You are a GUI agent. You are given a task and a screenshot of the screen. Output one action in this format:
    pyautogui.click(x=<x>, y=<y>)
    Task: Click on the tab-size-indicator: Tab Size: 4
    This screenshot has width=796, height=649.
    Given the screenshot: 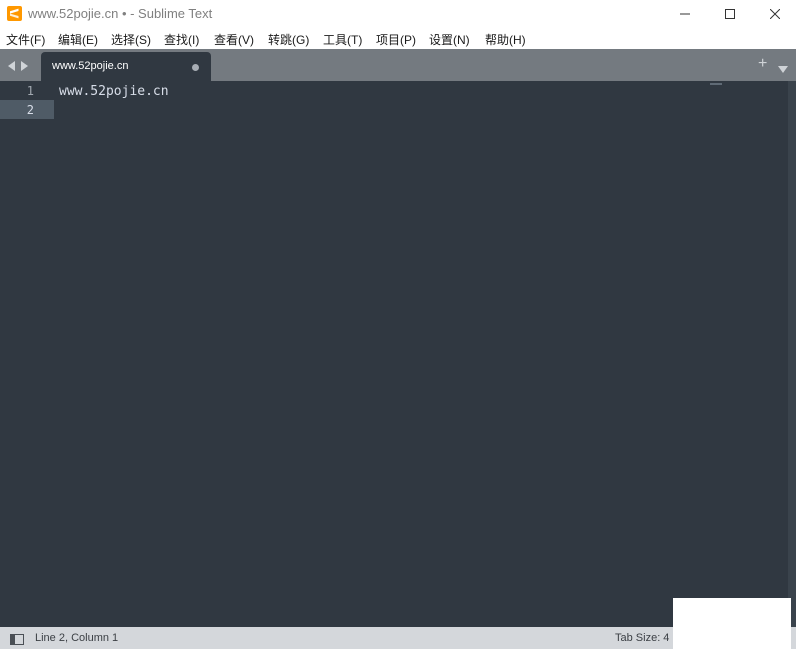 What is the action you would take?
    pyautogui.click(x=642, y=638)
    